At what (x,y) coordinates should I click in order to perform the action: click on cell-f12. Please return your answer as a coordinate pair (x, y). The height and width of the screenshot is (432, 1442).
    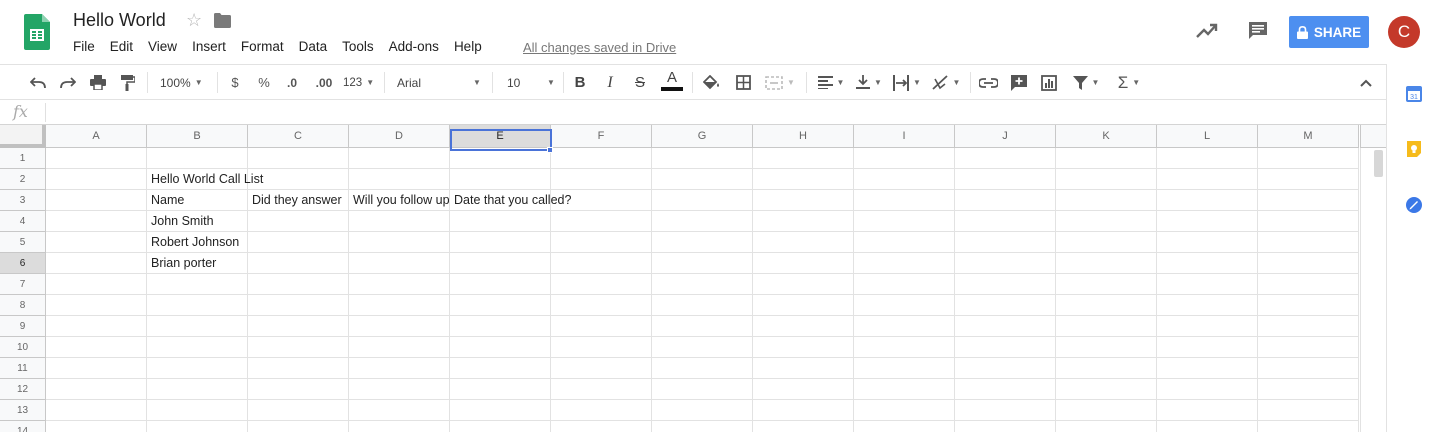
    Looking at the image, I should click on (601, 389).